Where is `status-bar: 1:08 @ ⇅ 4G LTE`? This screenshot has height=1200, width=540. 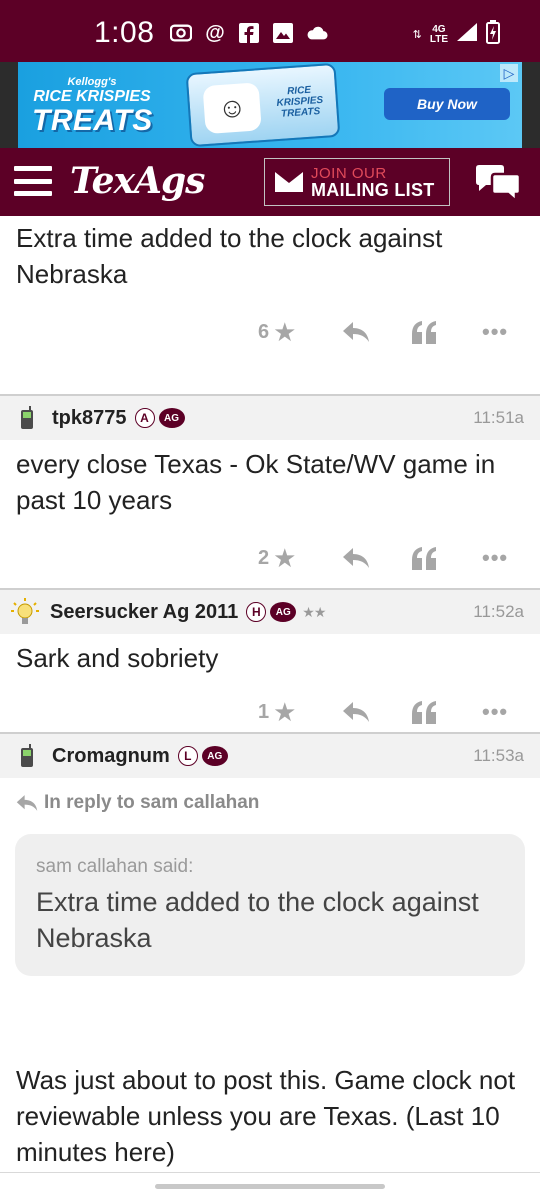
status-bar: 1:08 @ ⇅ 4G LTE is located at coordinates (270, 31).